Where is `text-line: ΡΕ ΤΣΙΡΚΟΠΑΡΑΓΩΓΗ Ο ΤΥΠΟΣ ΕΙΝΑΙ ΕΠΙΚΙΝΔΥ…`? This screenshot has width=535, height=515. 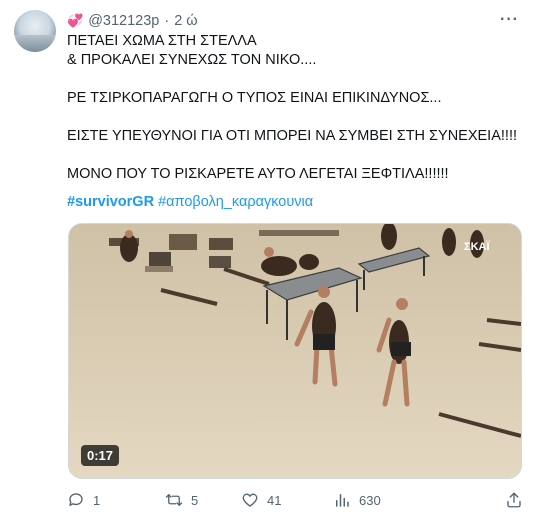
text-line: ΡΕ ΤΣΙΡΚΟΠΑΡΑΓΩΓΗ Ο ΤΥΠΟΣ ΕΙΝΑΙ ΕΠΙΚΙΝΔΥ… is located at coordinates (254, 98).